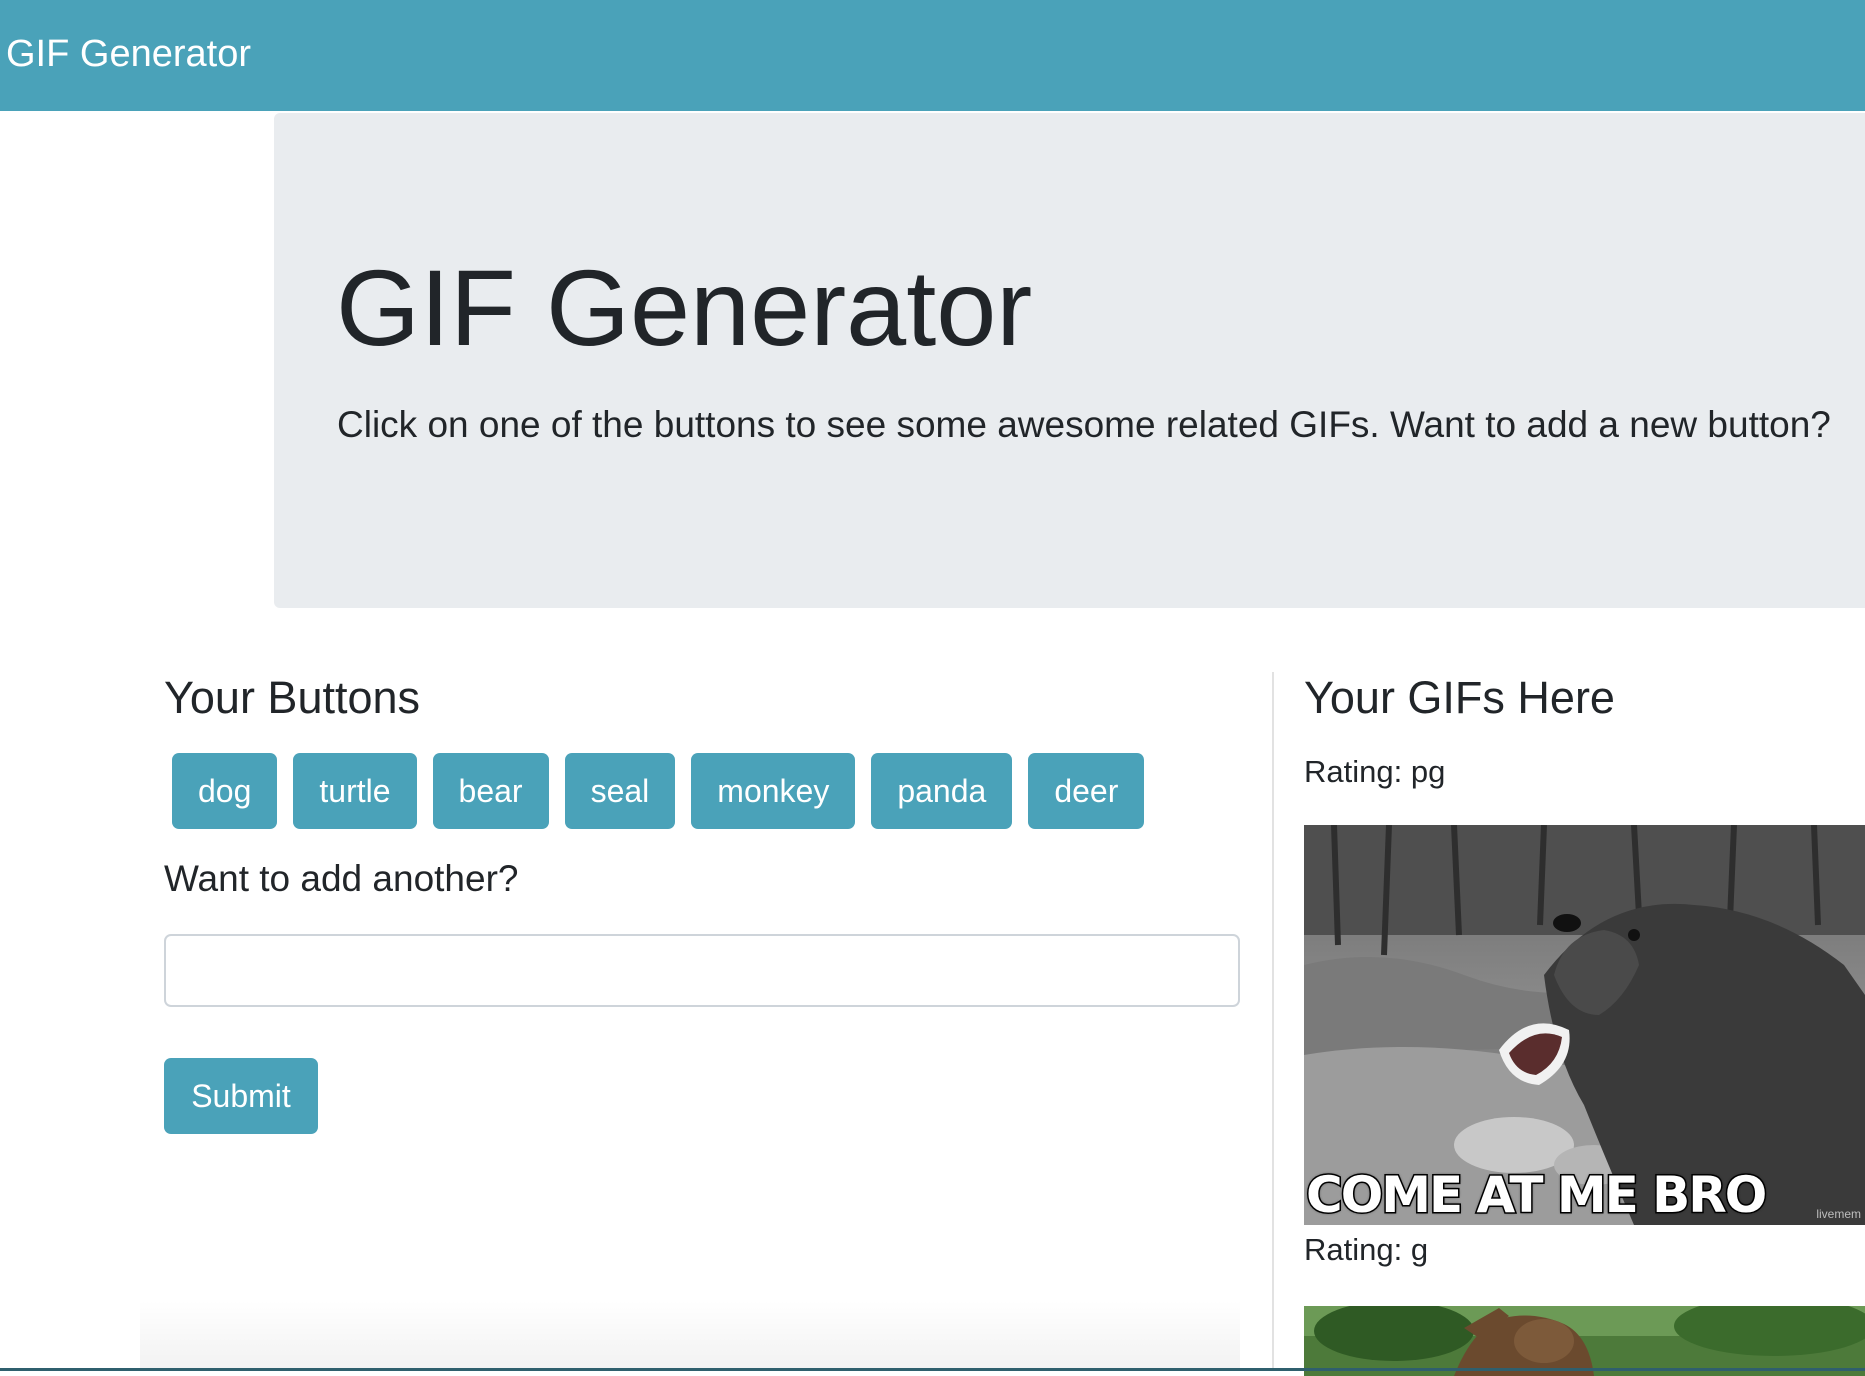 Image resolution: width=1865 pixels, height=1376 pixels. What do you see at coordinates (1375, 771) in the screenshot?
I see `gif-rating: Rating: pg` at bounding box center [1375, 771].